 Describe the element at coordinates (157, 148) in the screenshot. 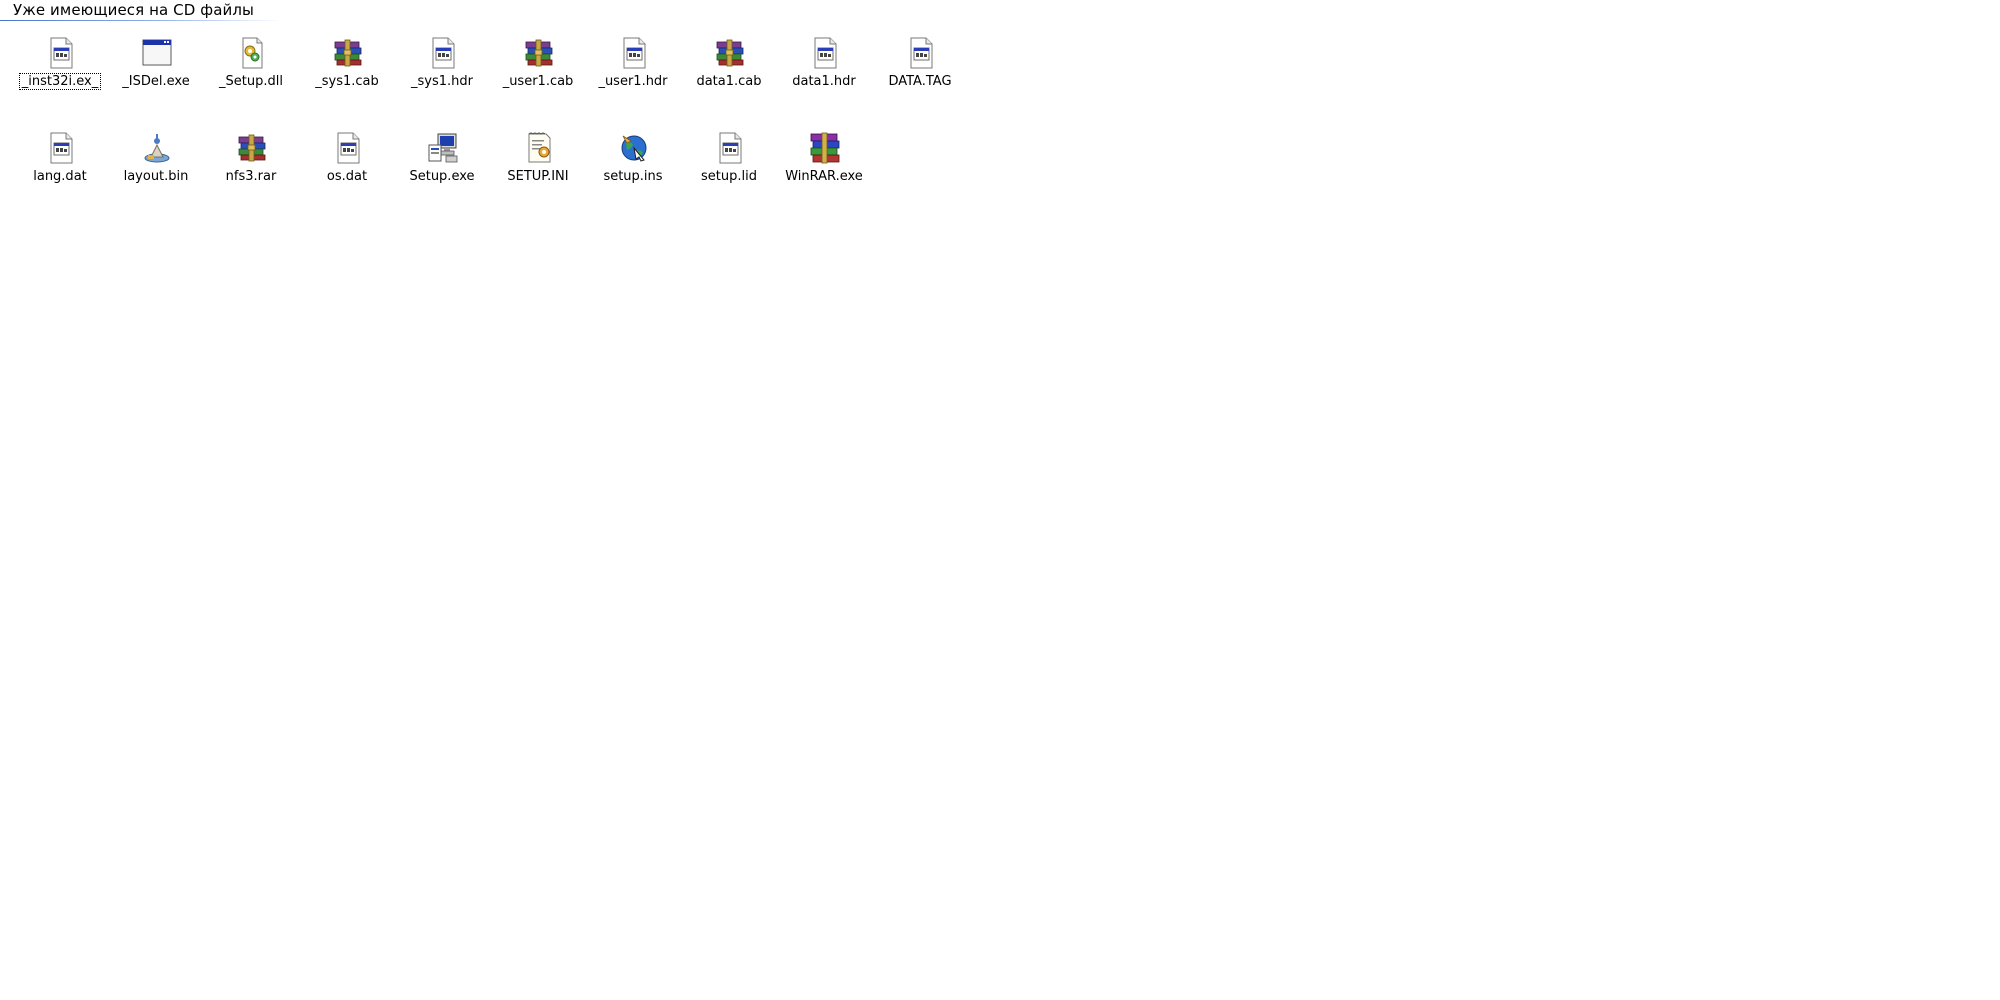

I see `installer-bin-icon` at that location.